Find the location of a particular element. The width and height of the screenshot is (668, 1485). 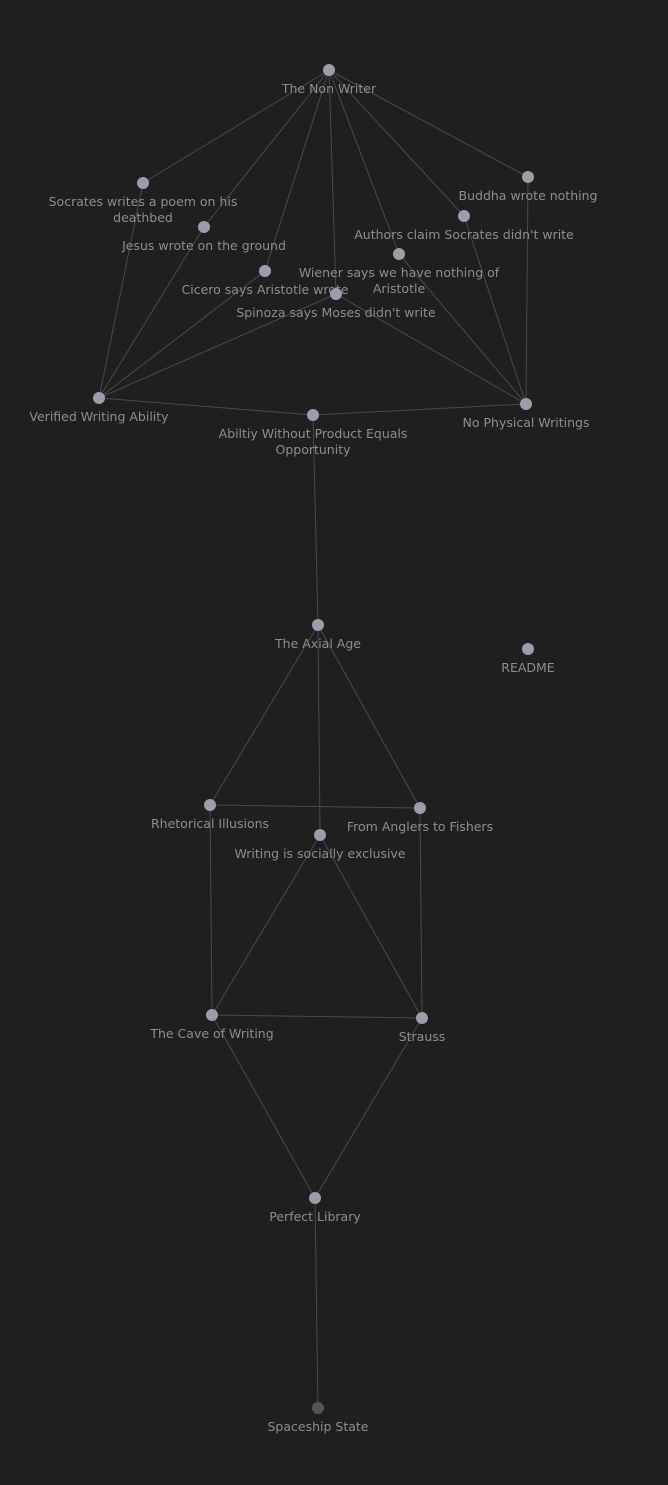

node-label-line: Cicero says Aristotle wrote is located at coordinates (265, 289).